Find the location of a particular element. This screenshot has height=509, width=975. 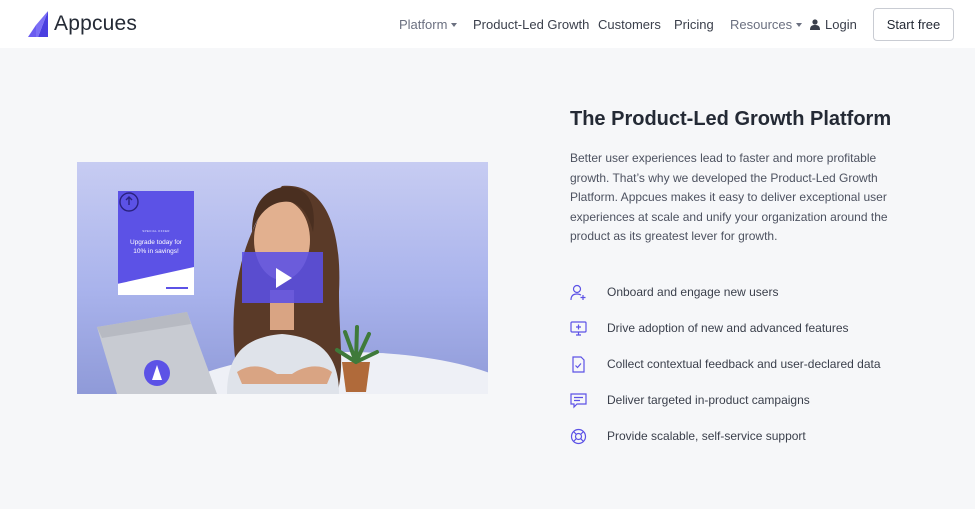

monitor-plus-icon is located at coordinates (578, 328).